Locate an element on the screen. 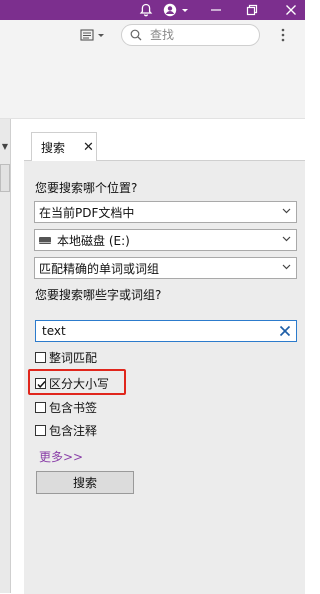  minimize-icon is located at coordinates (216, 10).